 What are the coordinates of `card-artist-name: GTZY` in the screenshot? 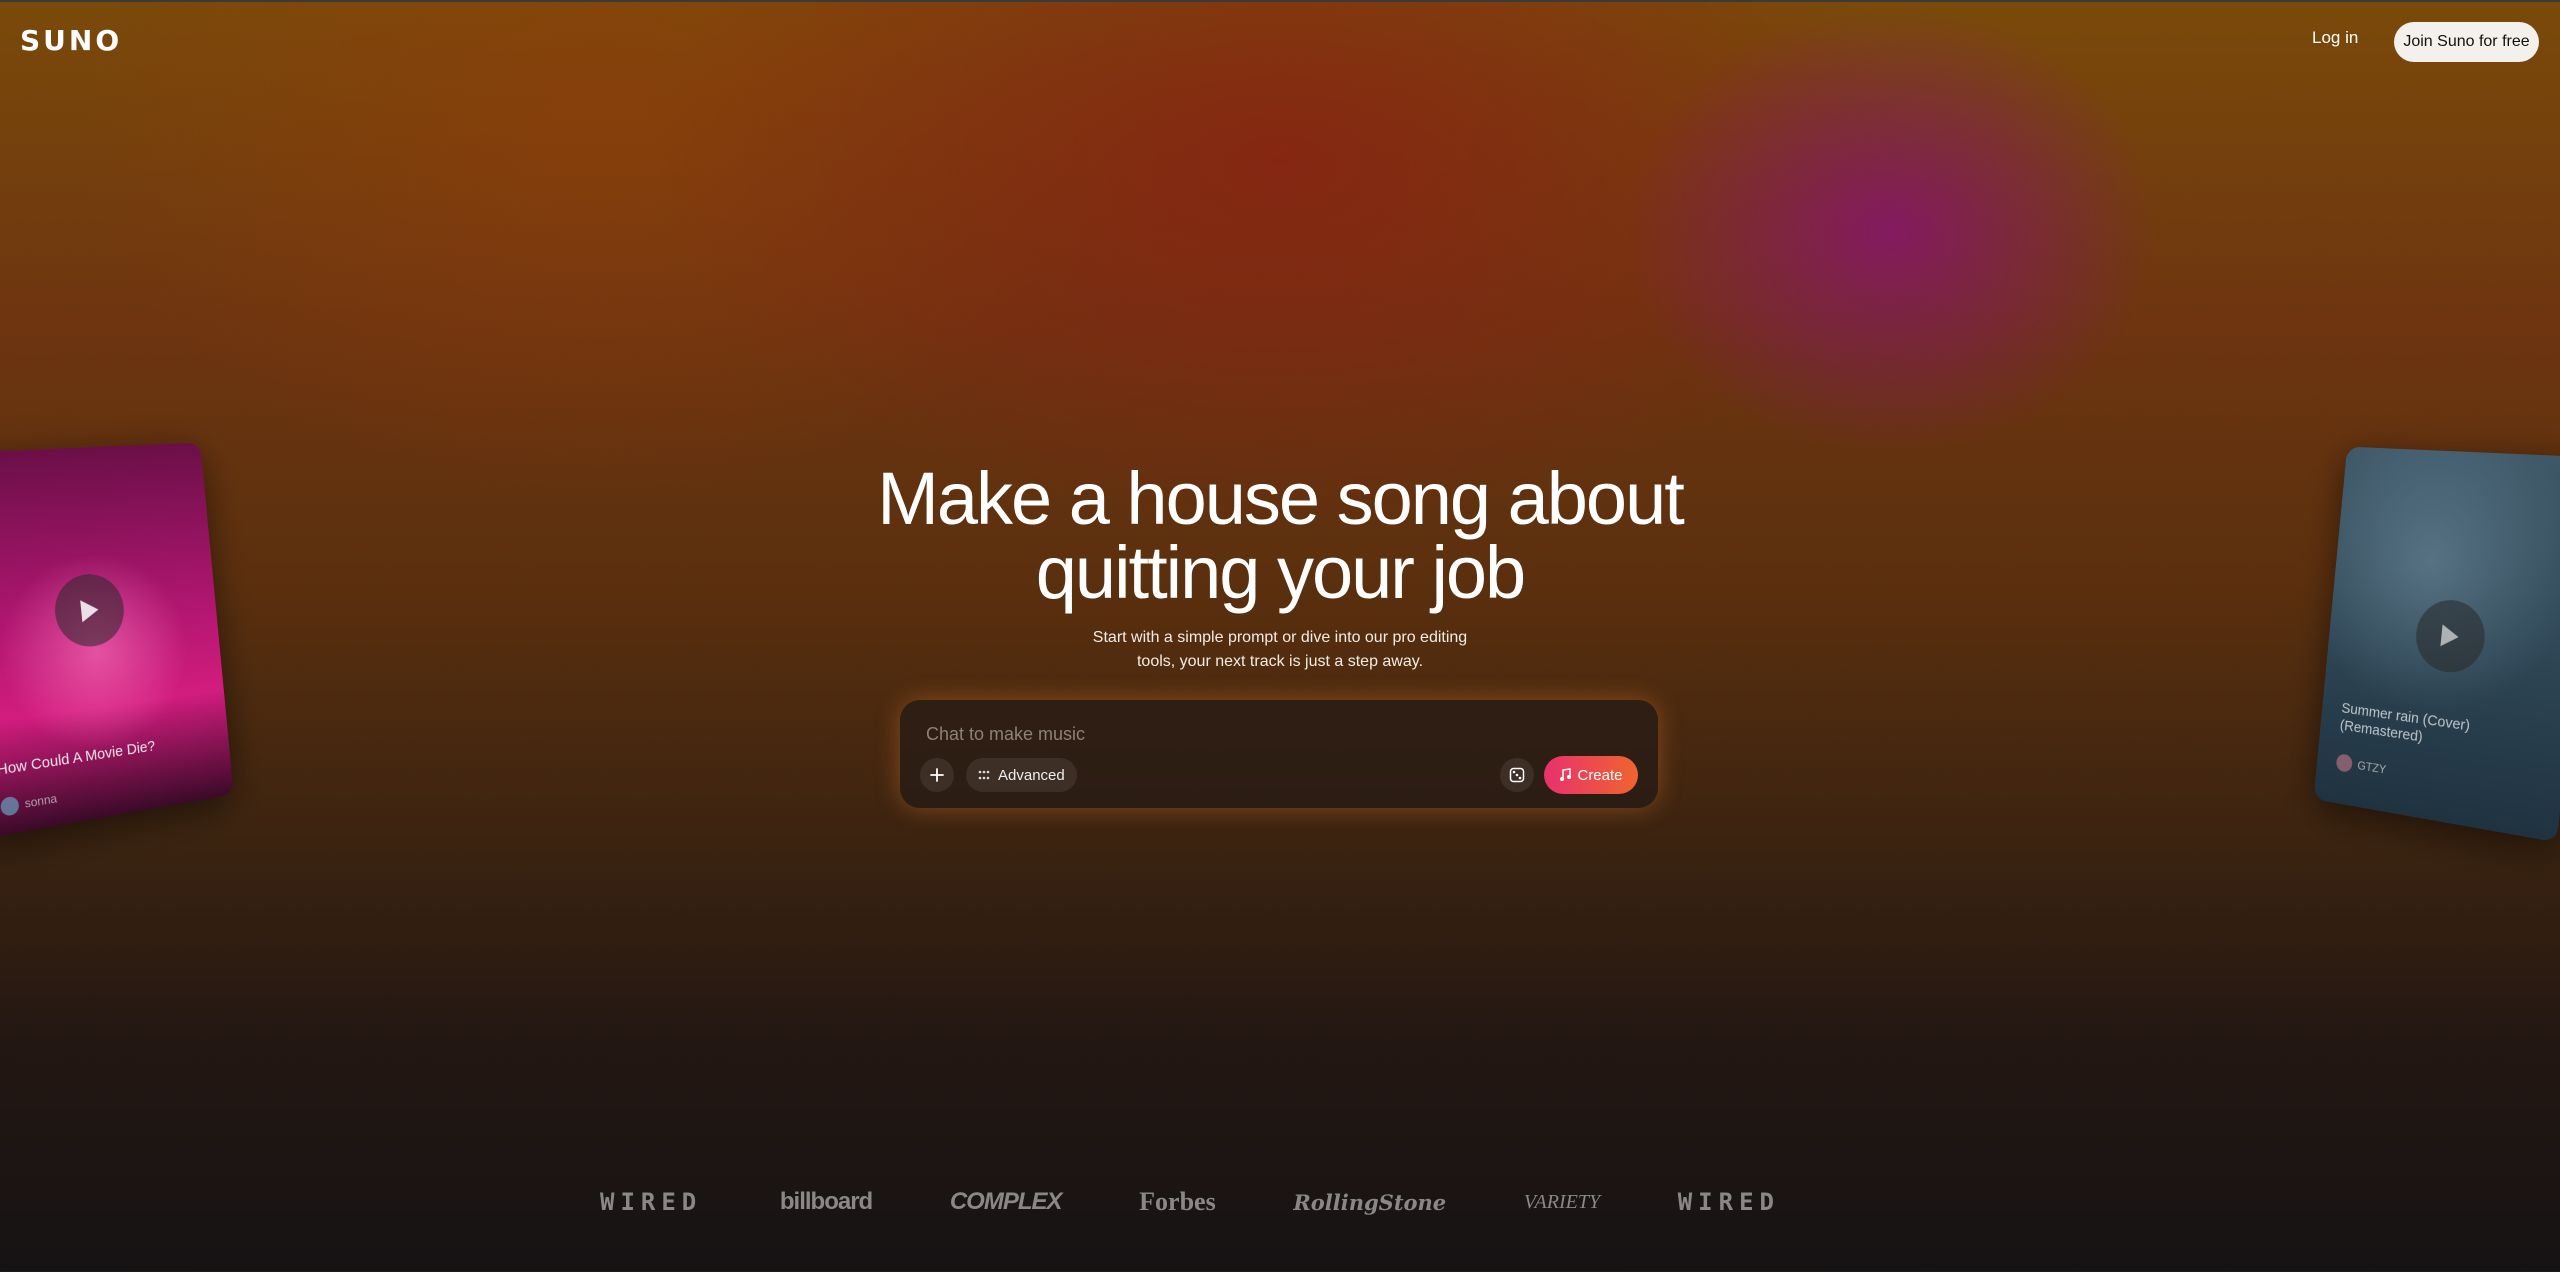 It's located at (2371, 767).